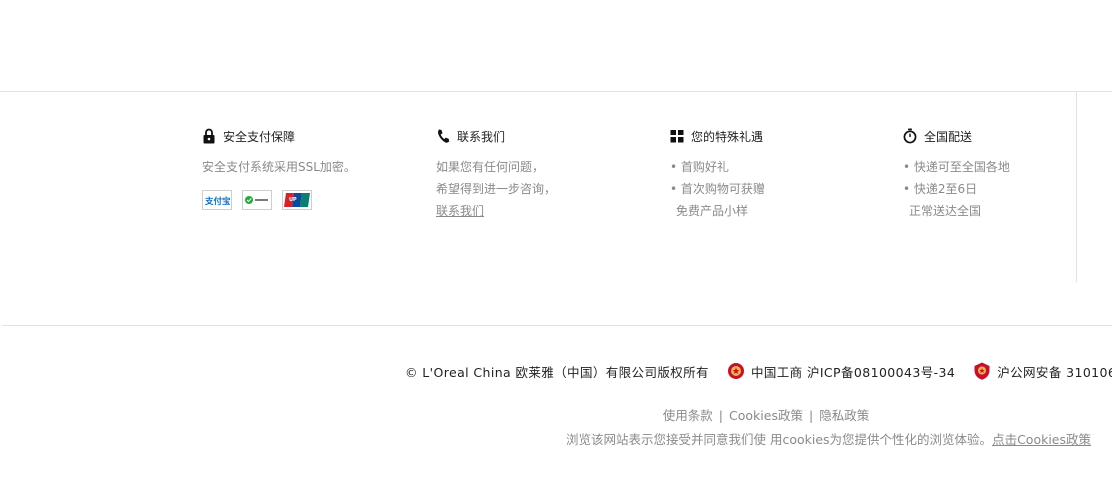 The width and height of the screenshot is (1112, 480). Describe the element at coordinates (209, 136) in the screenshot. I see `lock-icon` at that location.